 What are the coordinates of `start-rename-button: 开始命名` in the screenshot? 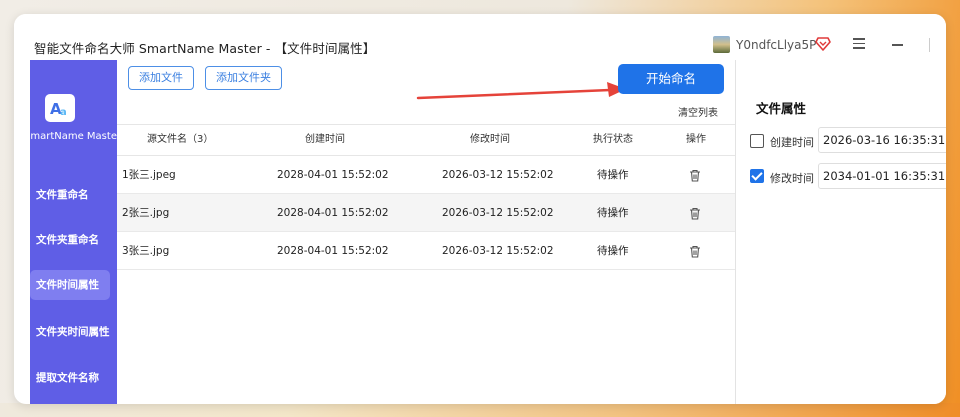 It's located at (671, 79).